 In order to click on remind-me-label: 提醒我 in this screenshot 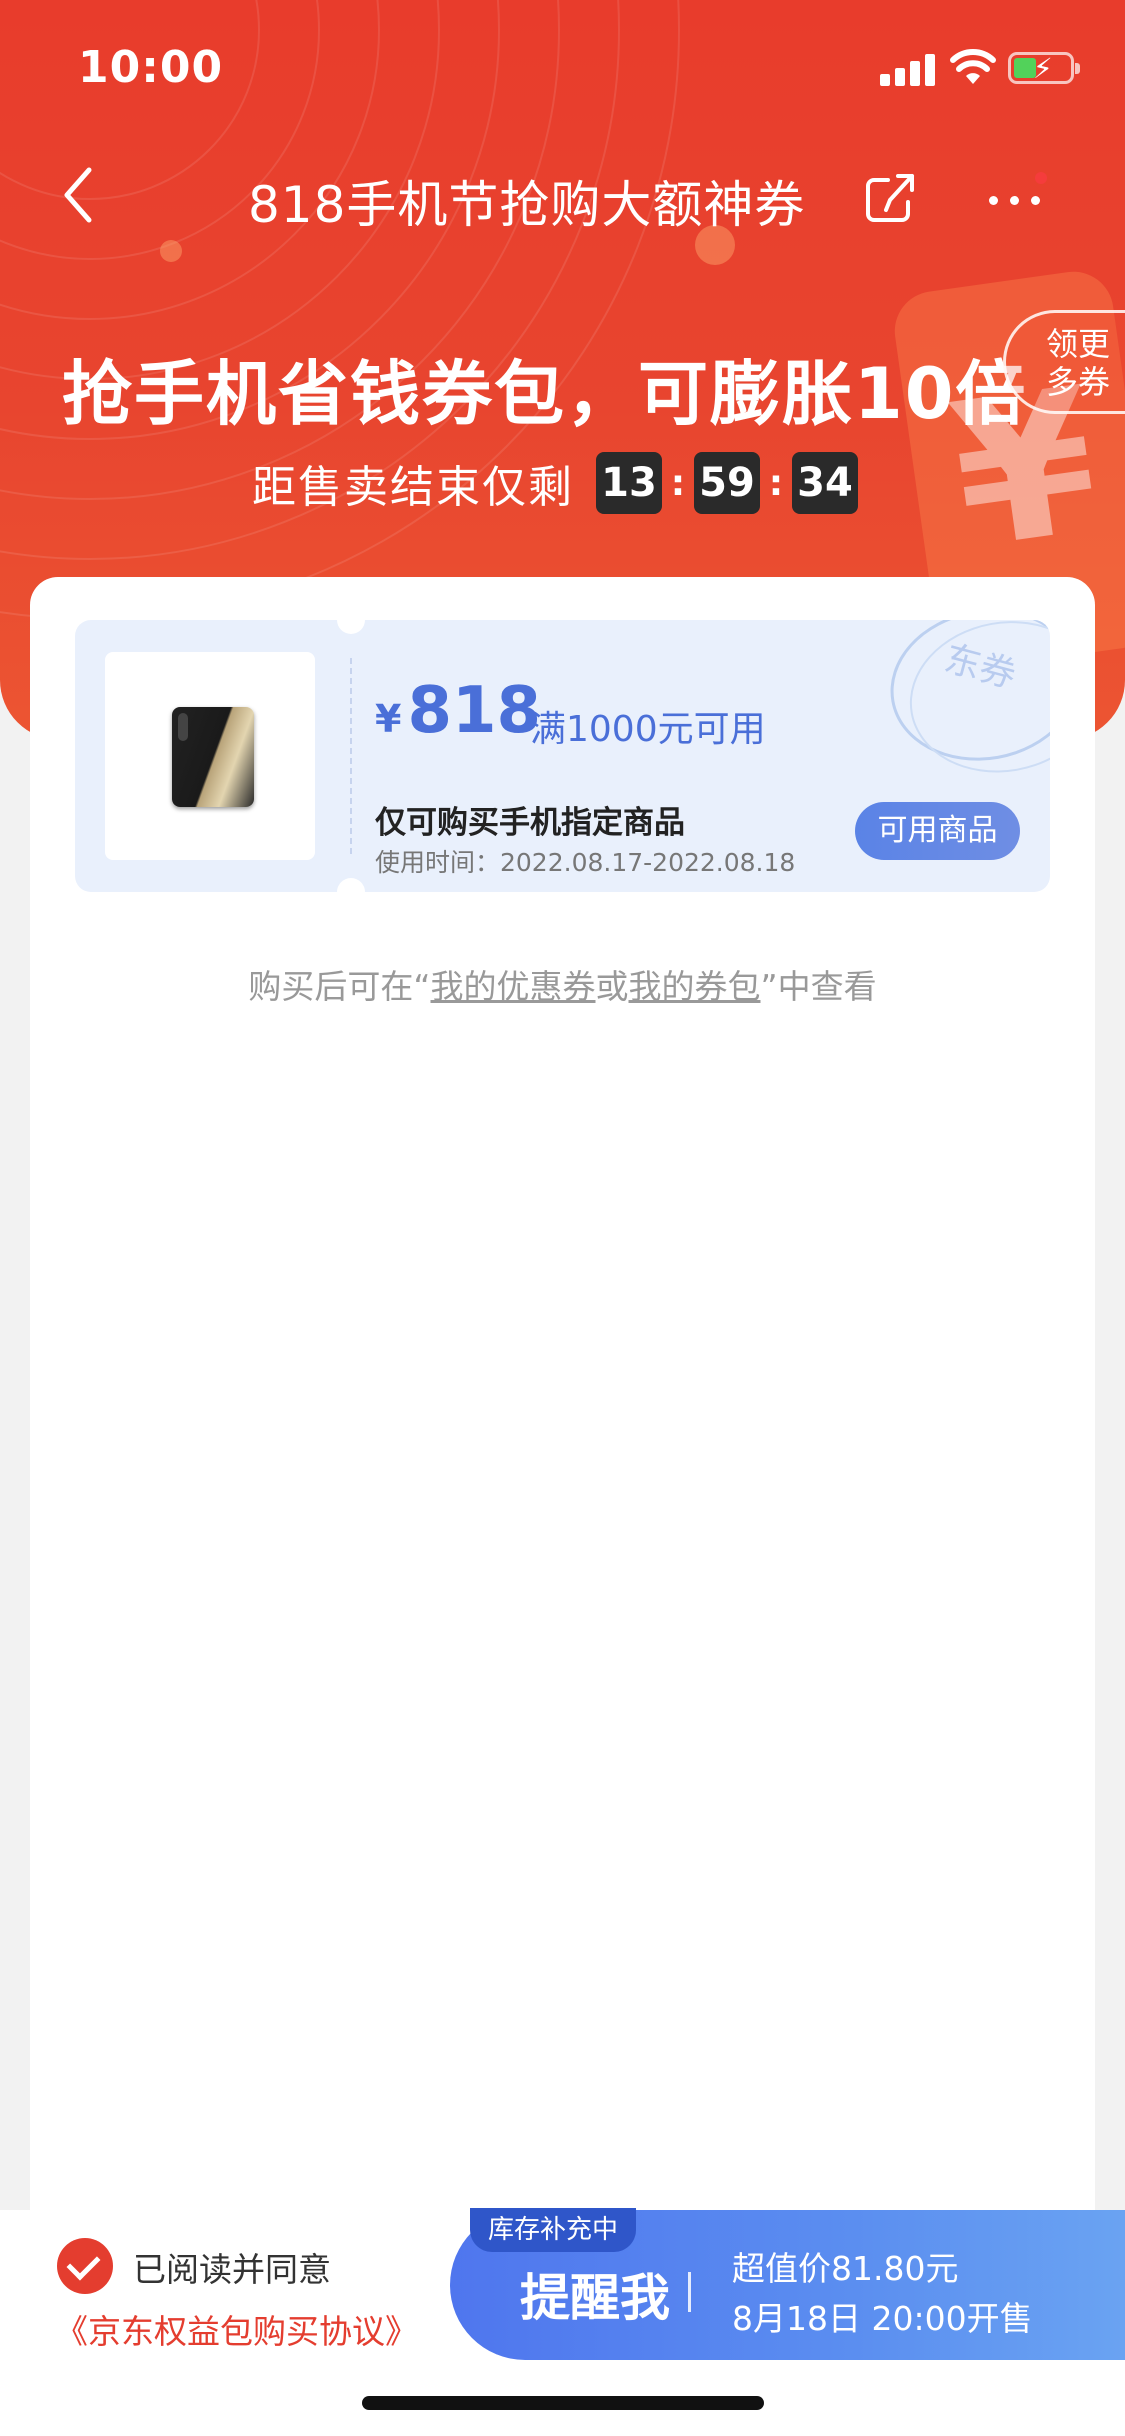, I will do `click(595, 2298)`.